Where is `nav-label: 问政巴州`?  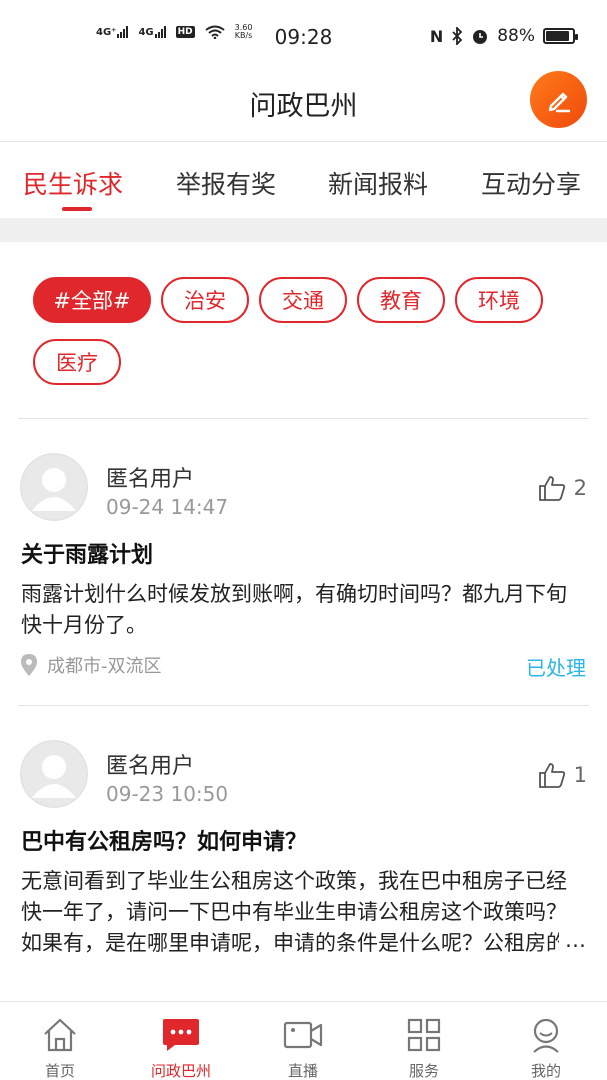 nav-label: 问政巴州 is located at coordinates (180, 1071).